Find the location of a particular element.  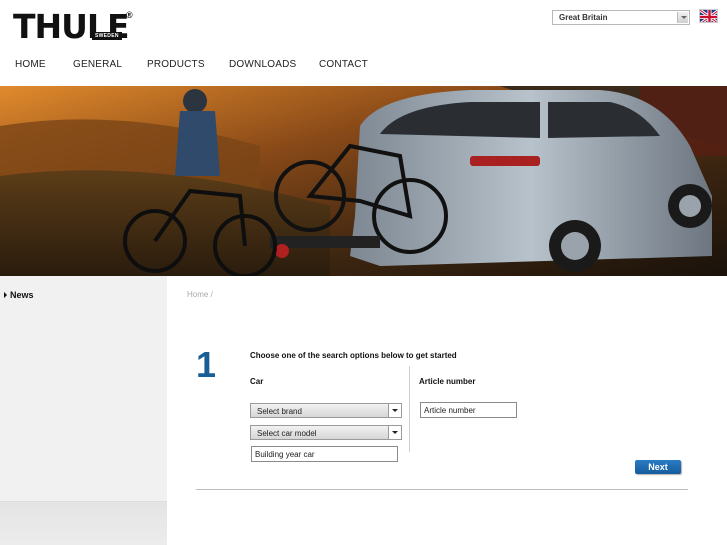

article-section-label: Article number is located at coordinates (447, 381).